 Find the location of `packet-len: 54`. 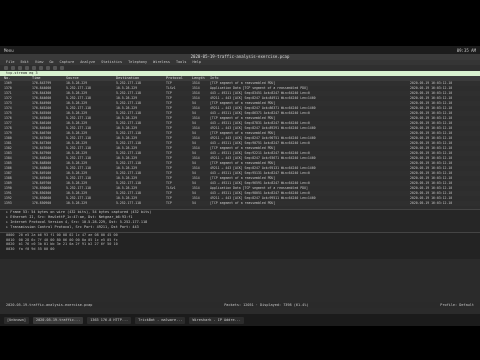

packet-len: 54 is located at coordinates (194, 203).